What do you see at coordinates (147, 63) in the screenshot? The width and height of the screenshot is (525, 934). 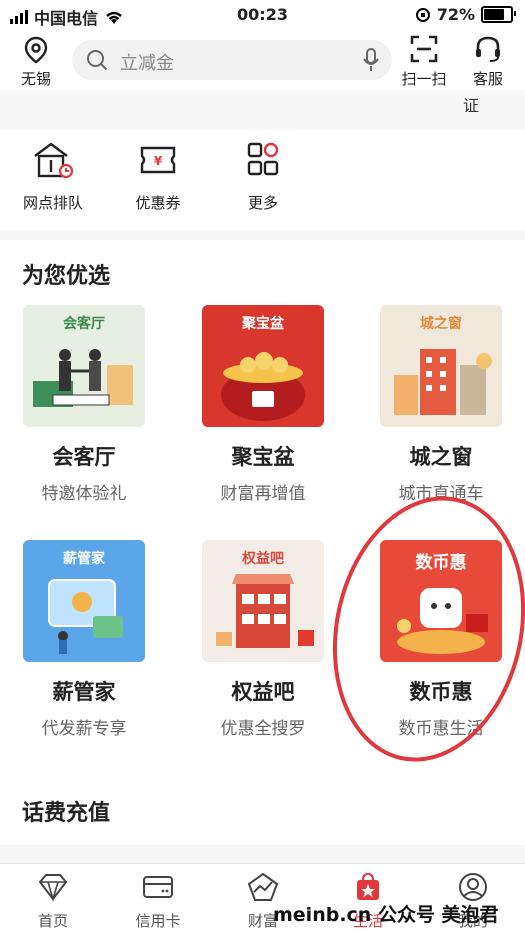 I see `search-placeholder: 立减金` at bounding box center [147, 63].